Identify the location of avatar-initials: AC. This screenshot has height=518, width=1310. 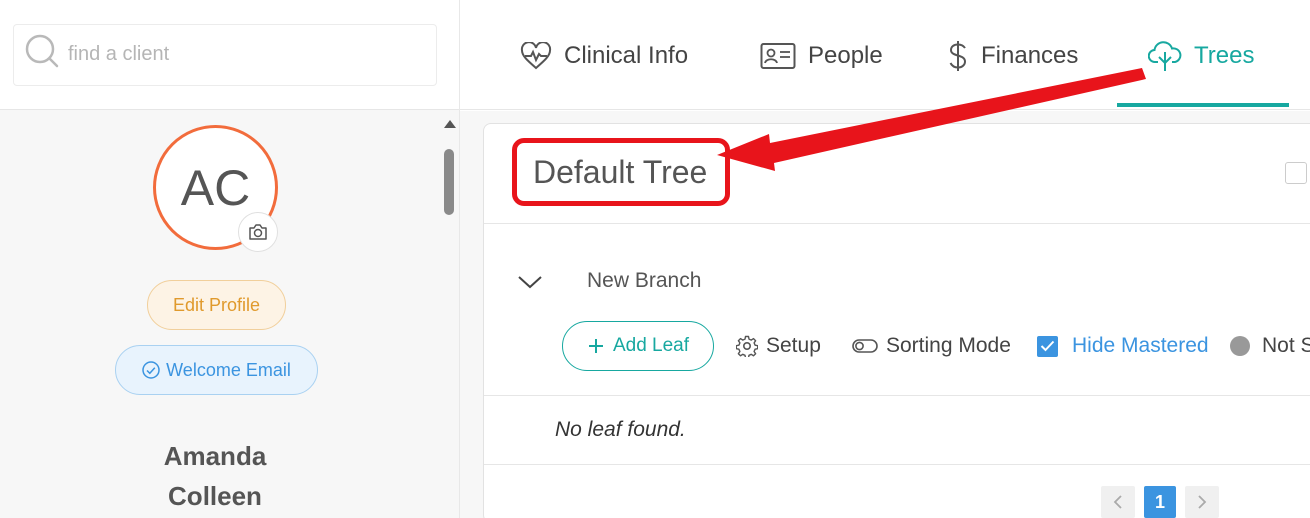
(215, 187).